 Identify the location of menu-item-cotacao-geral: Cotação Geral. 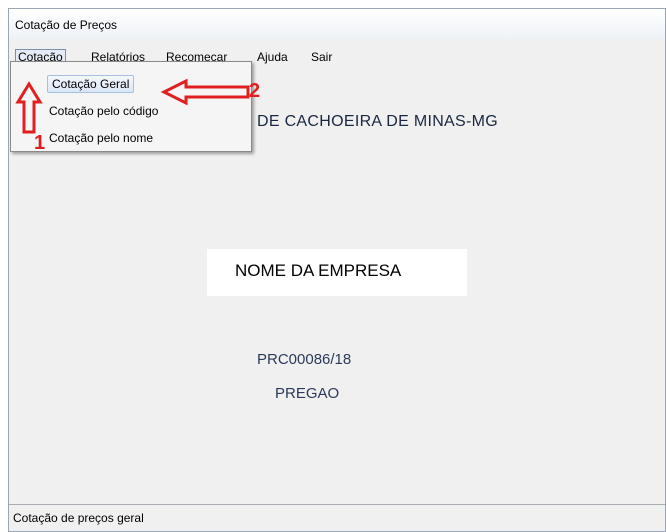
(91, 84).